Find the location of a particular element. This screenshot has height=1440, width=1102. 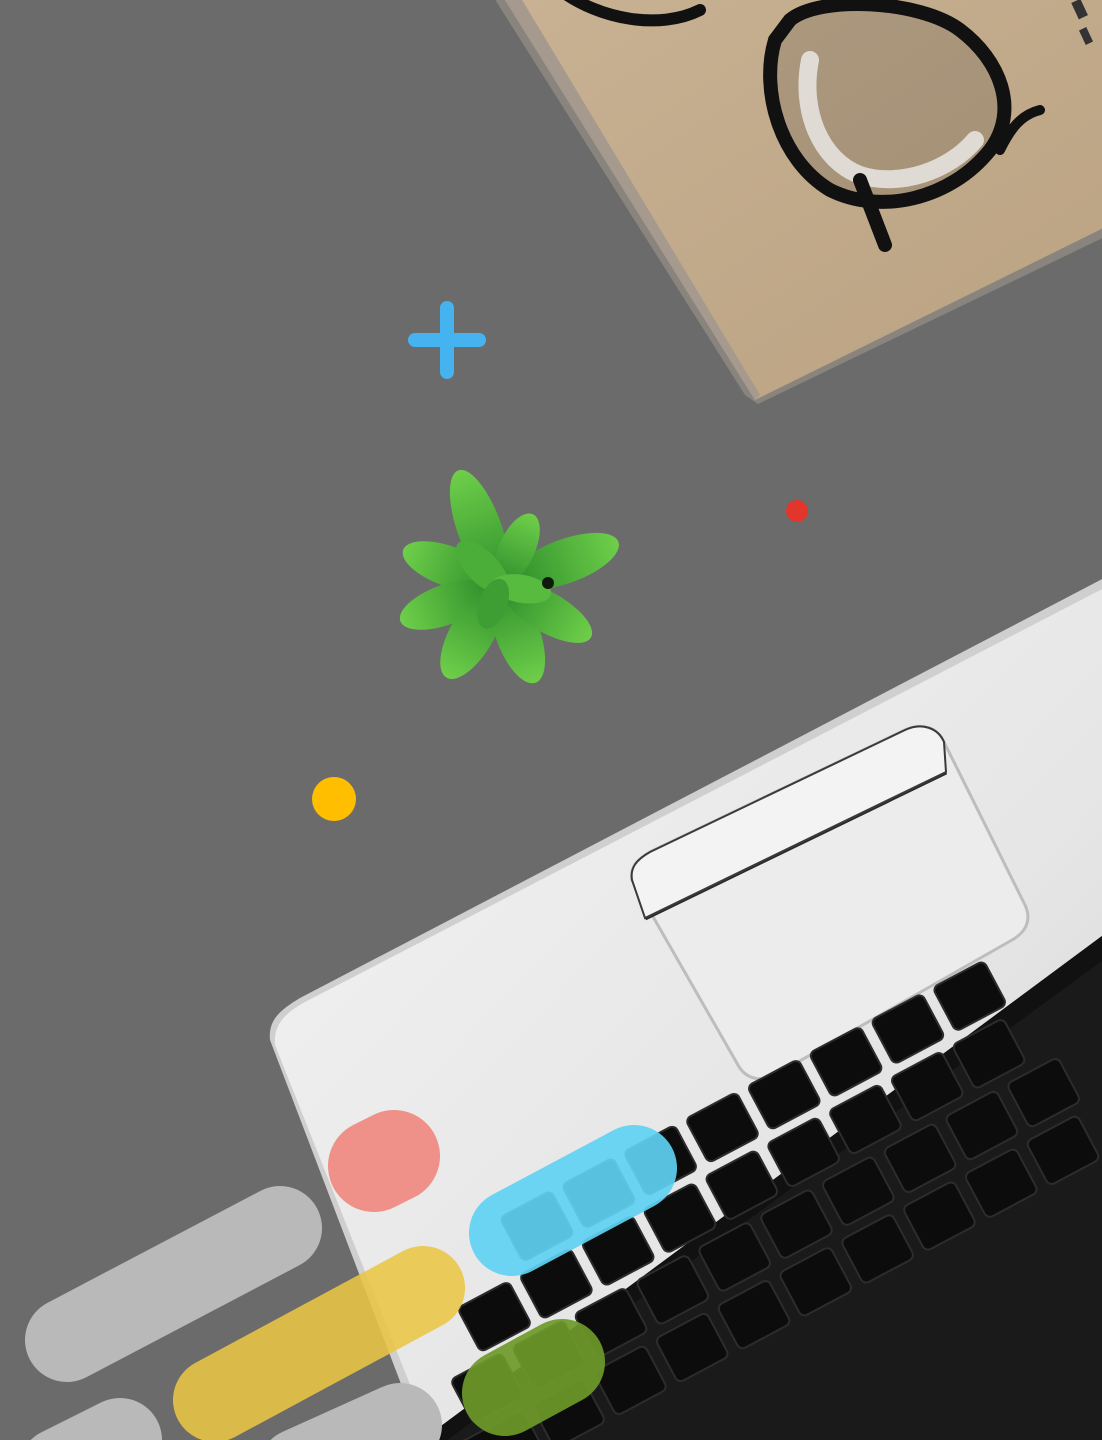

succulent-plant is located at coordinates (509, 576).